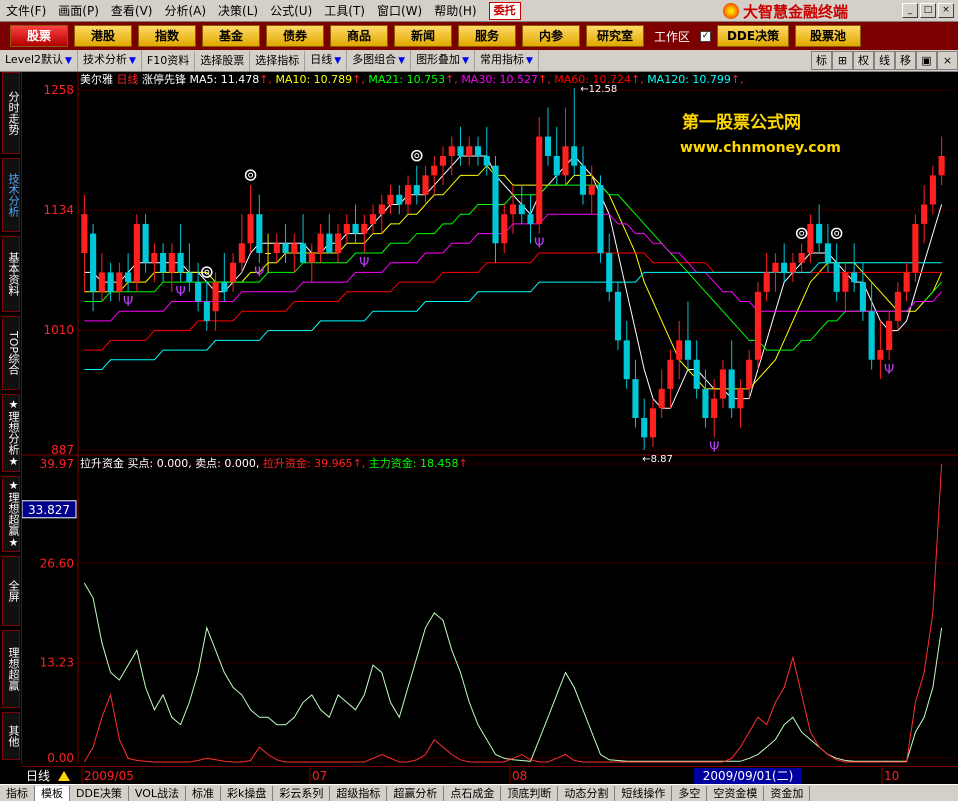 This screenshot has width=958, height=801. Describe the element at coordinates (551, 36) in the screenshot. I see `nav-button-8: 内参` at that location.